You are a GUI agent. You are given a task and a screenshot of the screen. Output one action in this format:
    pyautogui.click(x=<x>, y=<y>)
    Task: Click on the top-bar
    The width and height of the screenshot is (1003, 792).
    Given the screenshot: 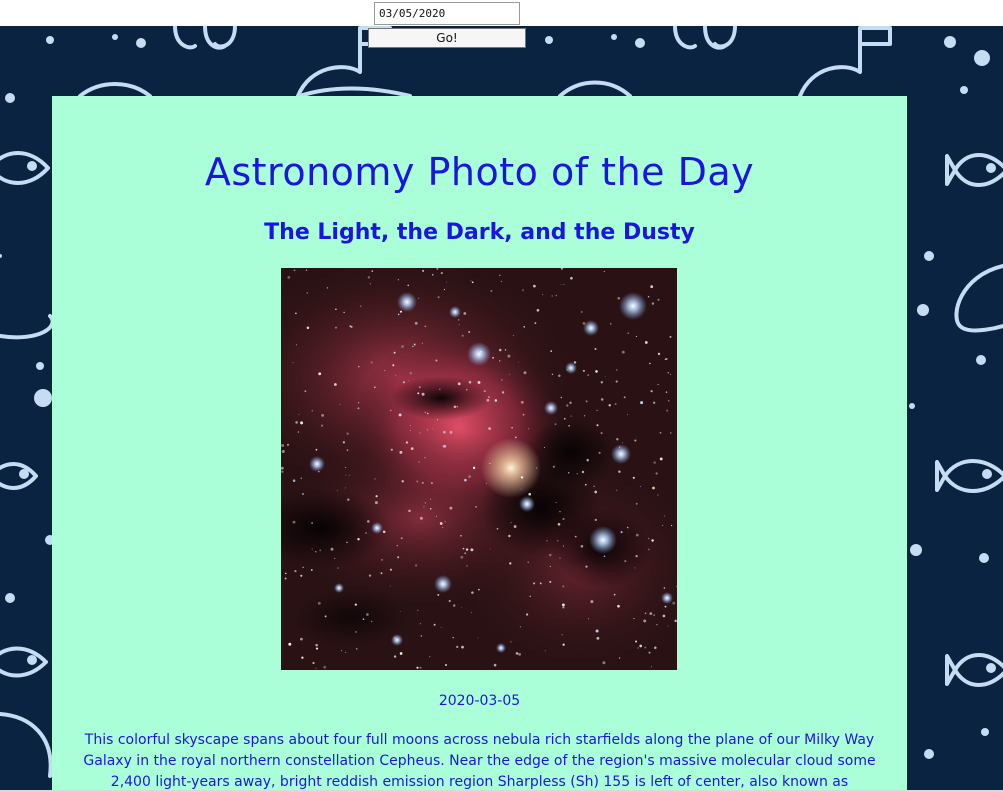 What is the action you would take?
    pyautogui.click(x=501, y=13)
    